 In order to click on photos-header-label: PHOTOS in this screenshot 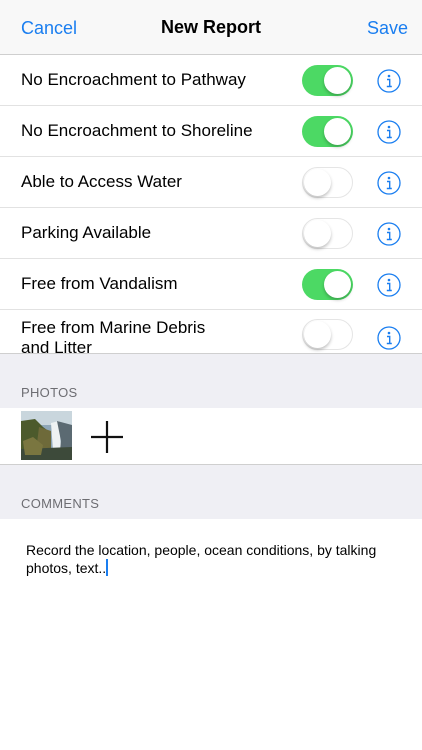, I will do `click(49, 392)`.